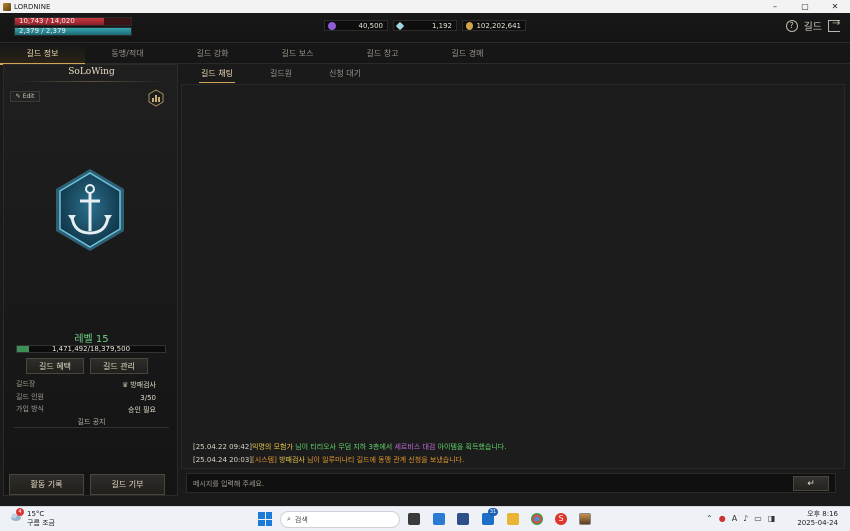 The width and height of the screenshot is (850, 531). What do you see at coordinates (272, 447) in the screenshot?
I see `chat-text-segment: 익명의 모험가` at bounding box center [272, 447].